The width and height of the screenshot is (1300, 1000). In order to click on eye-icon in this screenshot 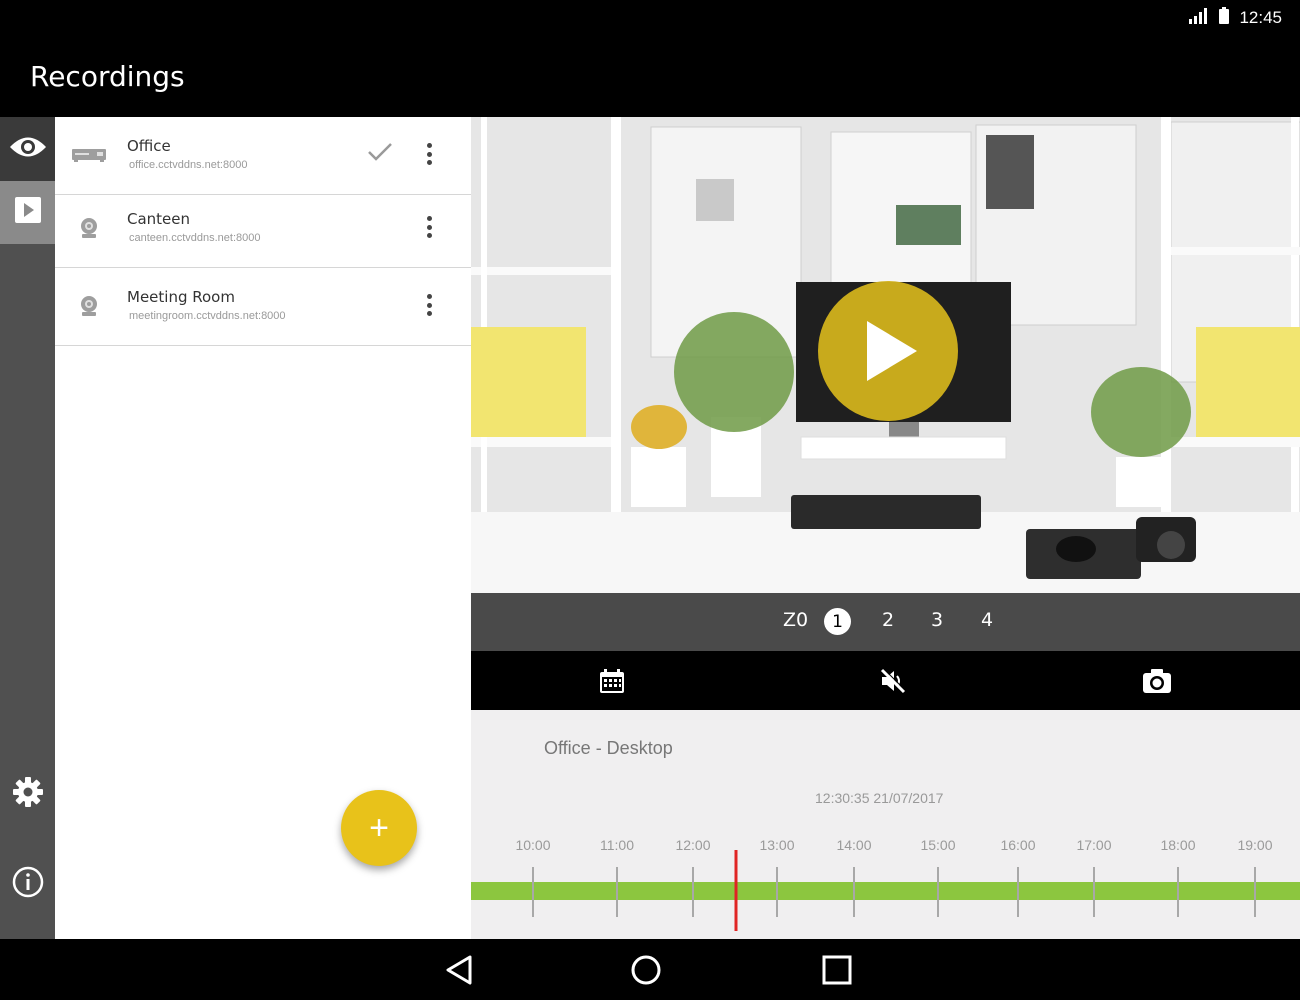, I will do `click(28, 149)`.